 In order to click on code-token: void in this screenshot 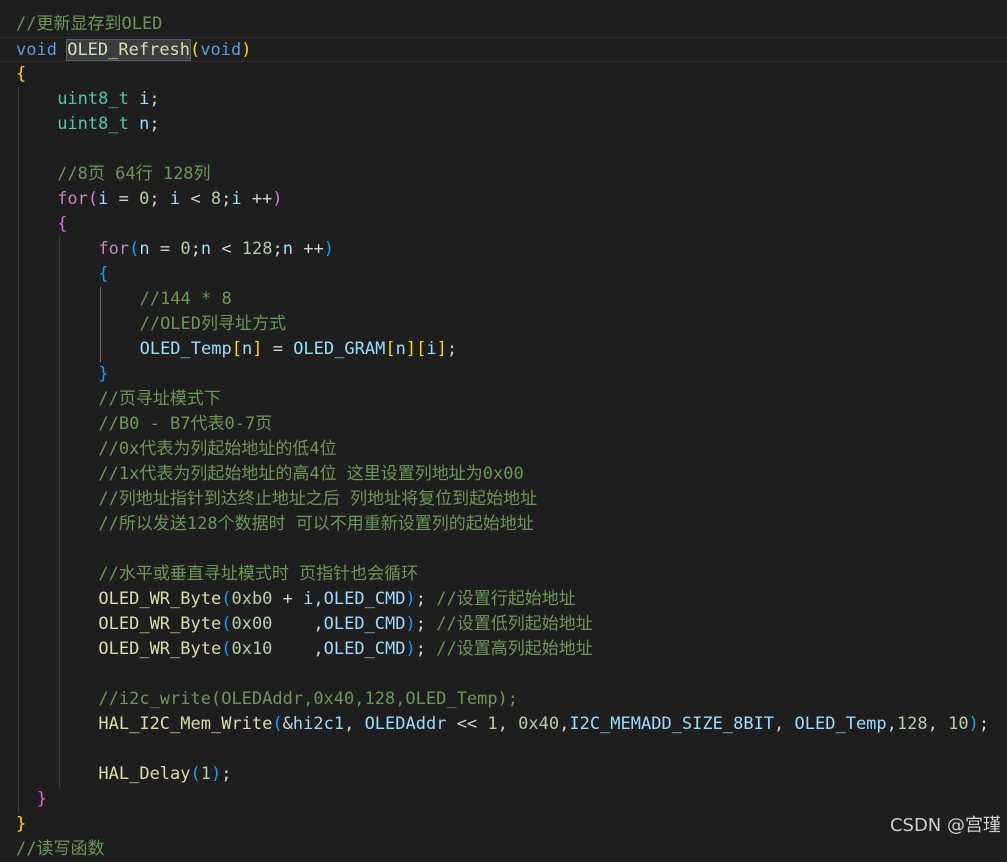, I will do `click(221, 50)`.